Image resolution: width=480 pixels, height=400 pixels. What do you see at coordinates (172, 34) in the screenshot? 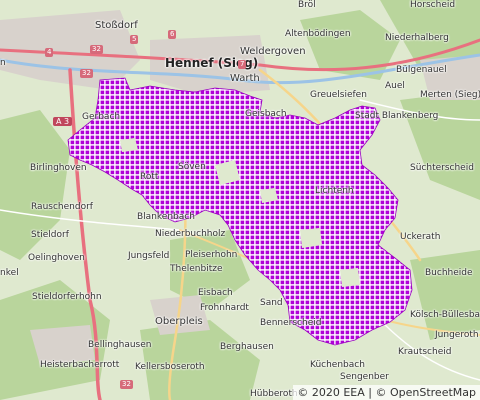
I see `road-shield: 6` at bounding box center [172, 34].